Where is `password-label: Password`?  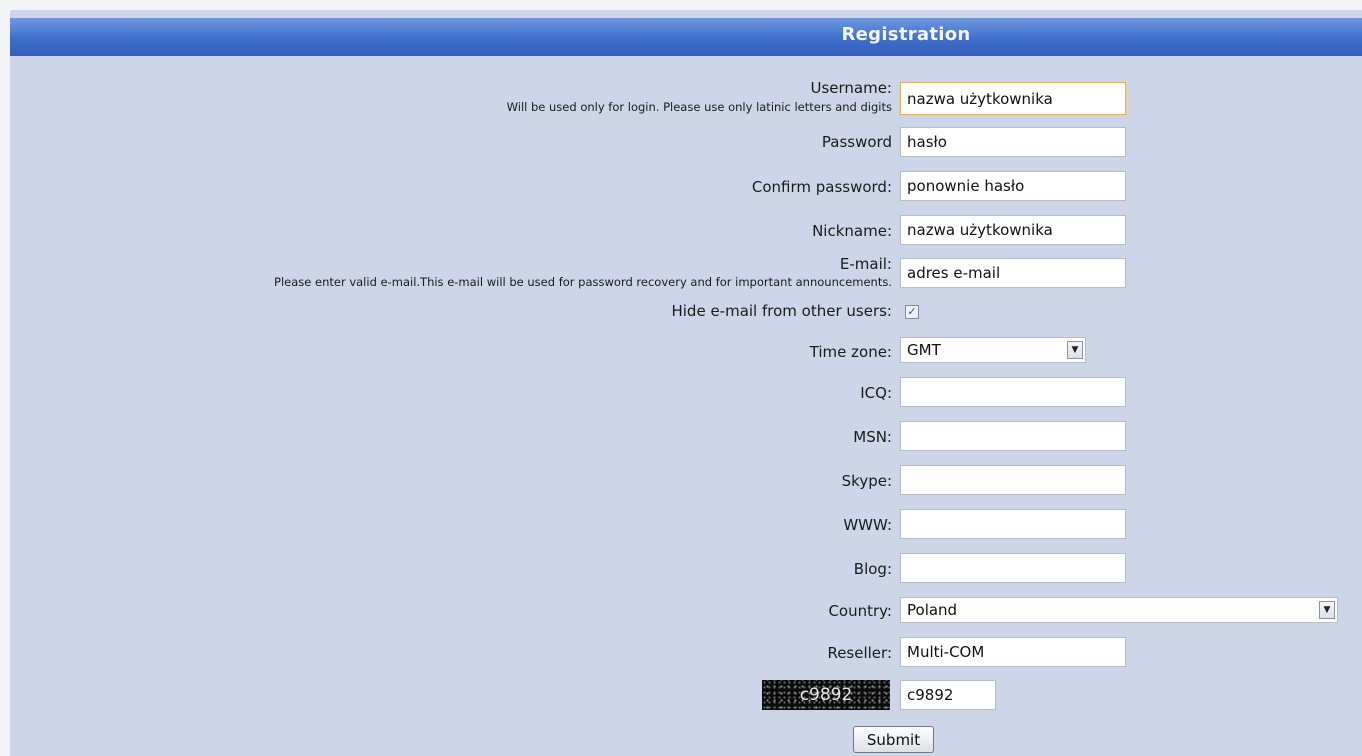 password-label: Password is located at coordinates (856, 142).